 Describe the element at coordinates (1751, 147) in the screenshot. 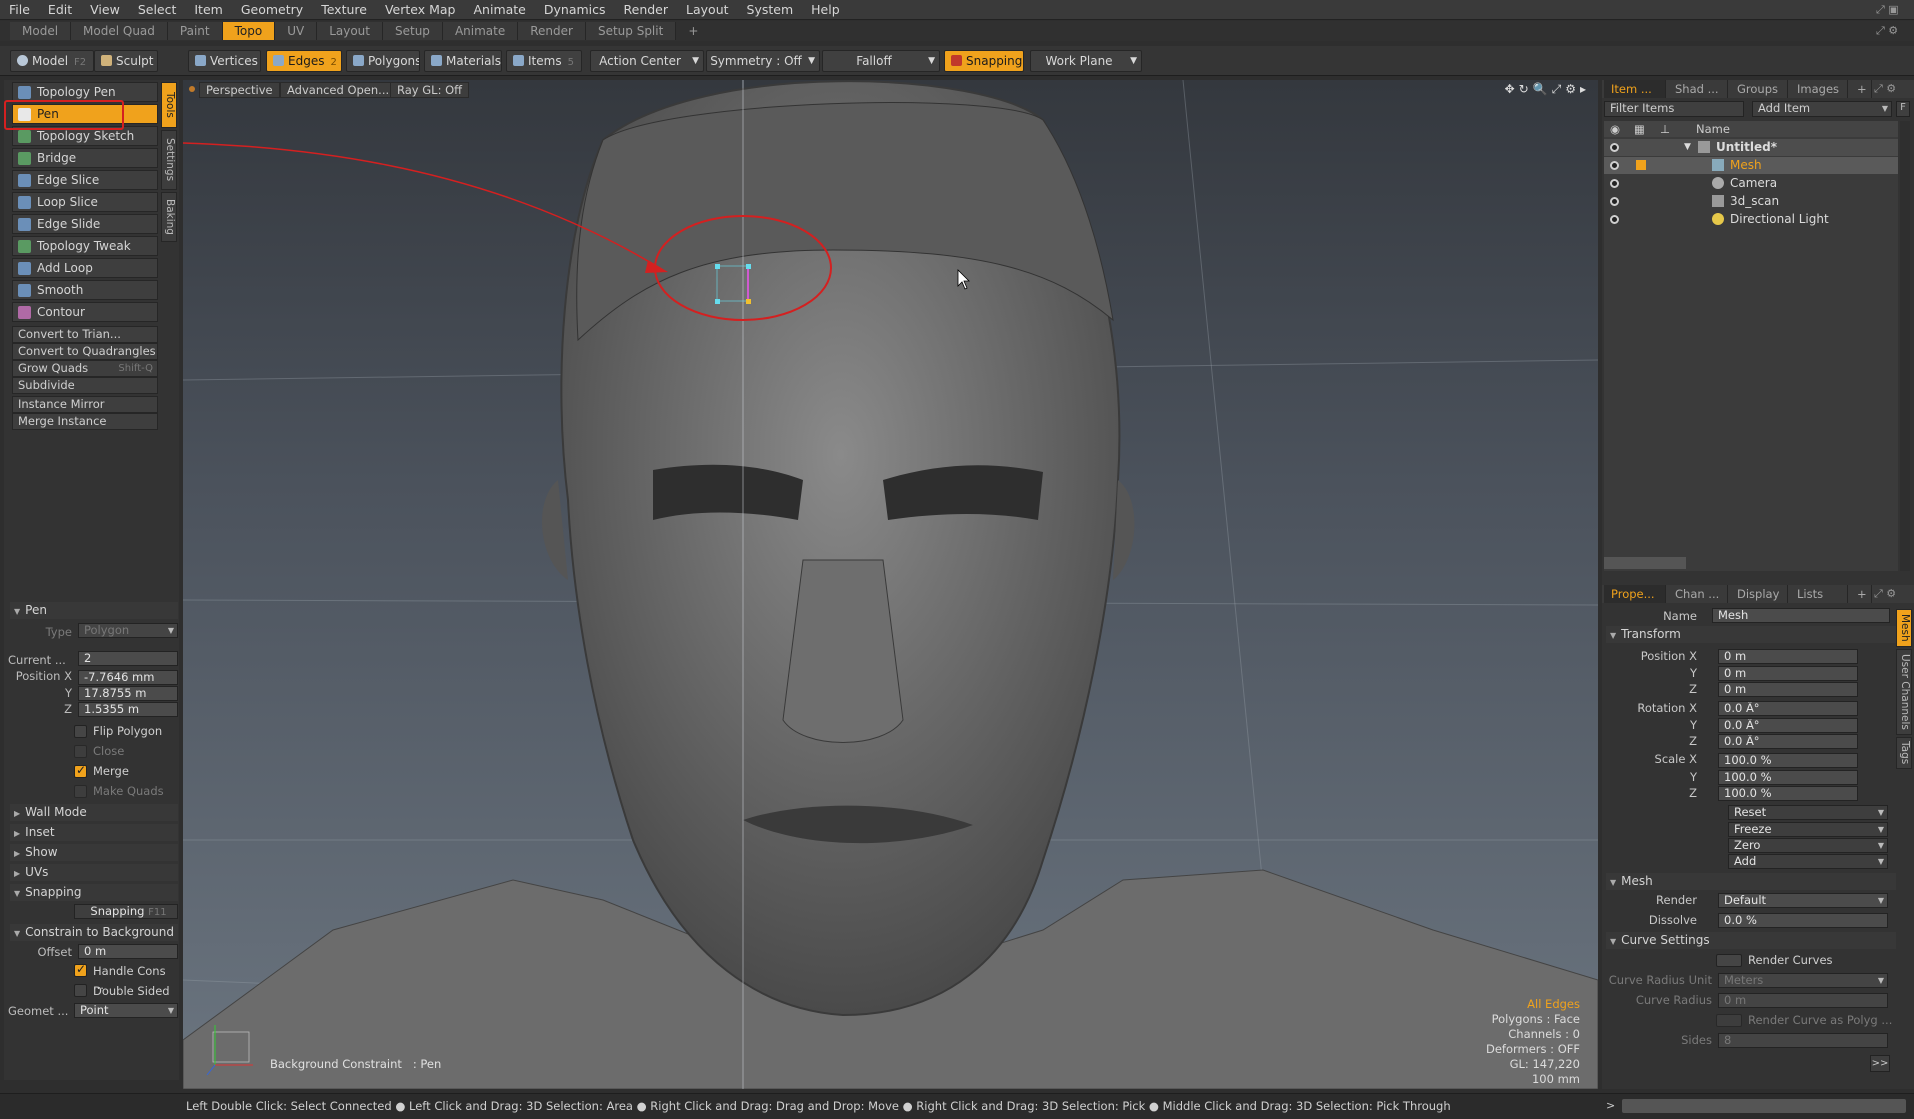

I see `item-row-scene: ▼ Untitled*` at that location.